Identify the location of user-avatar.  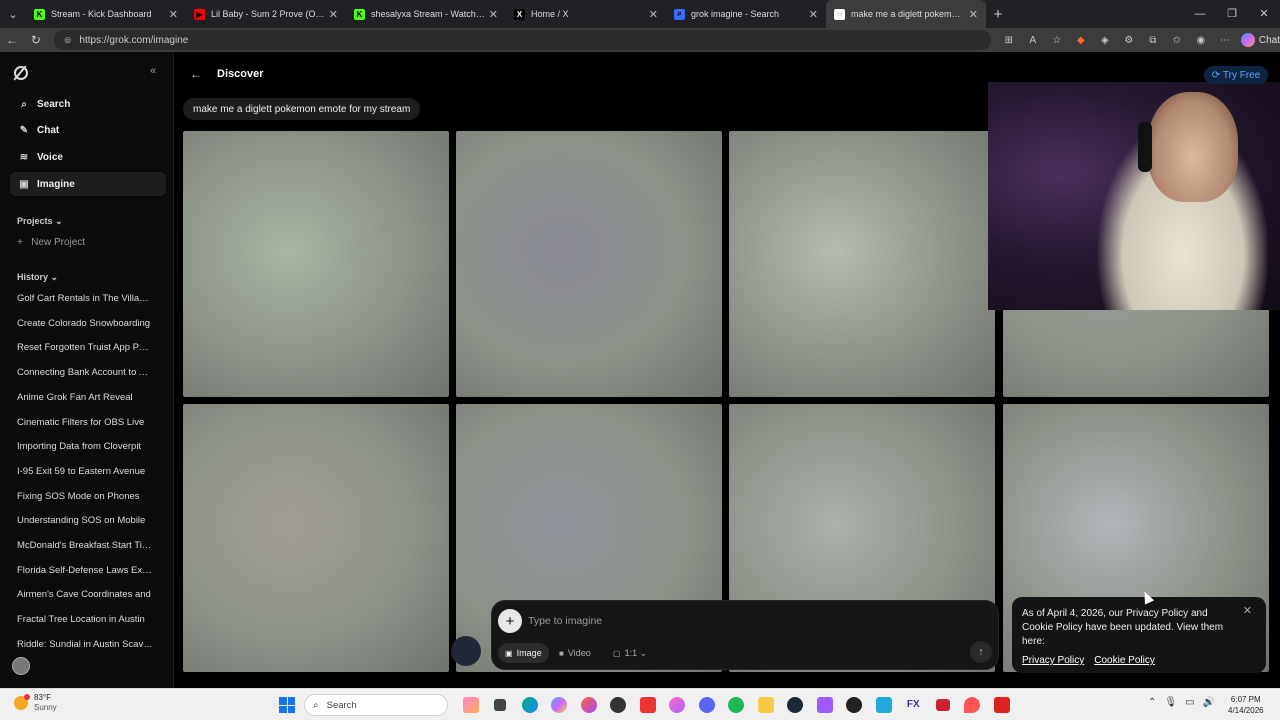
(21, 666).